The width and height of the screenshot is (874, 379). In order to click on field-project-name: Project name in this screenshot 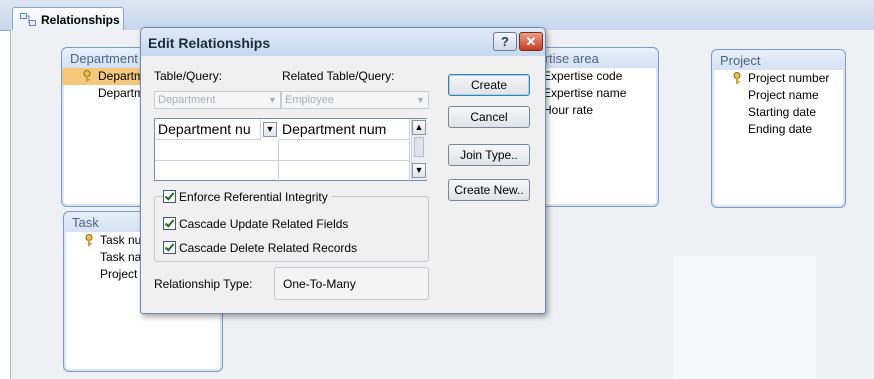, I will do `click(778, 95)`.